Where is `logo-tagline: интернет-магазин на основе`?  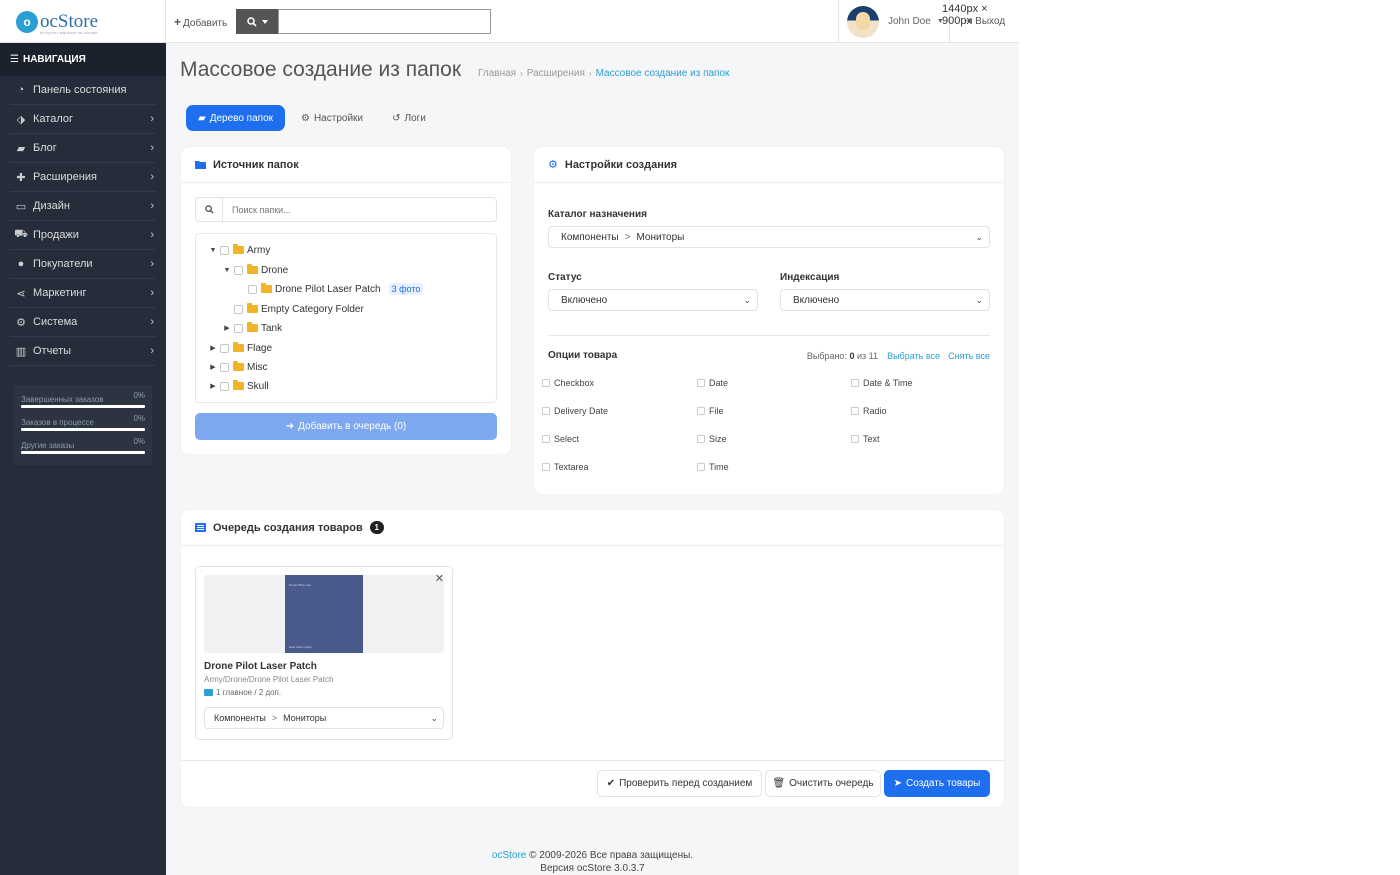 logo-tagline: интернет-магазин на основе is located at coordinates (69, 32).